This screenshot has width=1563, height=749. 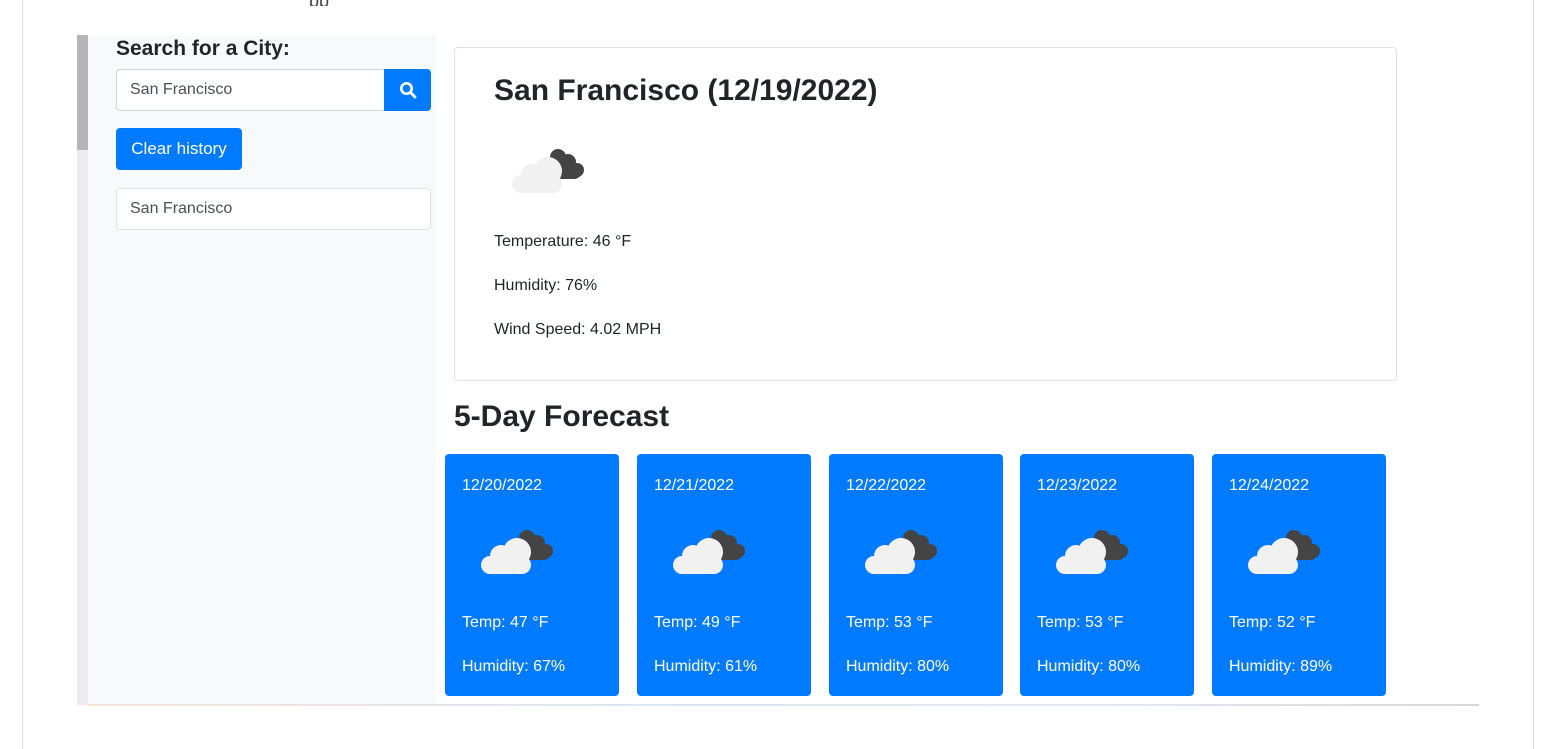 What do you see at coordinates (273, 209) in the screenshot?
I see `history-item-san-francisco: San Francisco` at bounding box center [273, 209].